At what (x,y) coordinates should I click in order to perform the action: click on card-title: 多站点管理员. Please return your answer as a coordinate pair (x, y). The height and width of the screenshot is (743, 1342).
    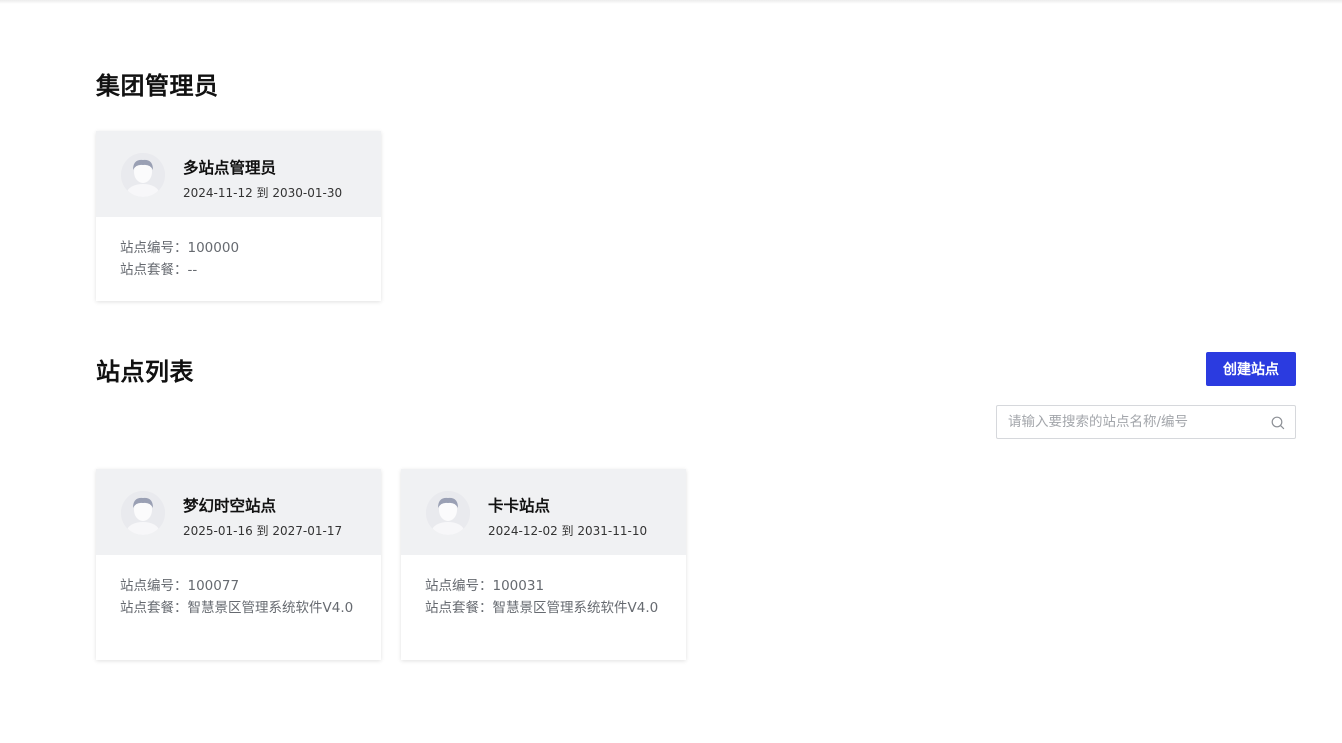
    Looking at the image, I should click on (230, 168).